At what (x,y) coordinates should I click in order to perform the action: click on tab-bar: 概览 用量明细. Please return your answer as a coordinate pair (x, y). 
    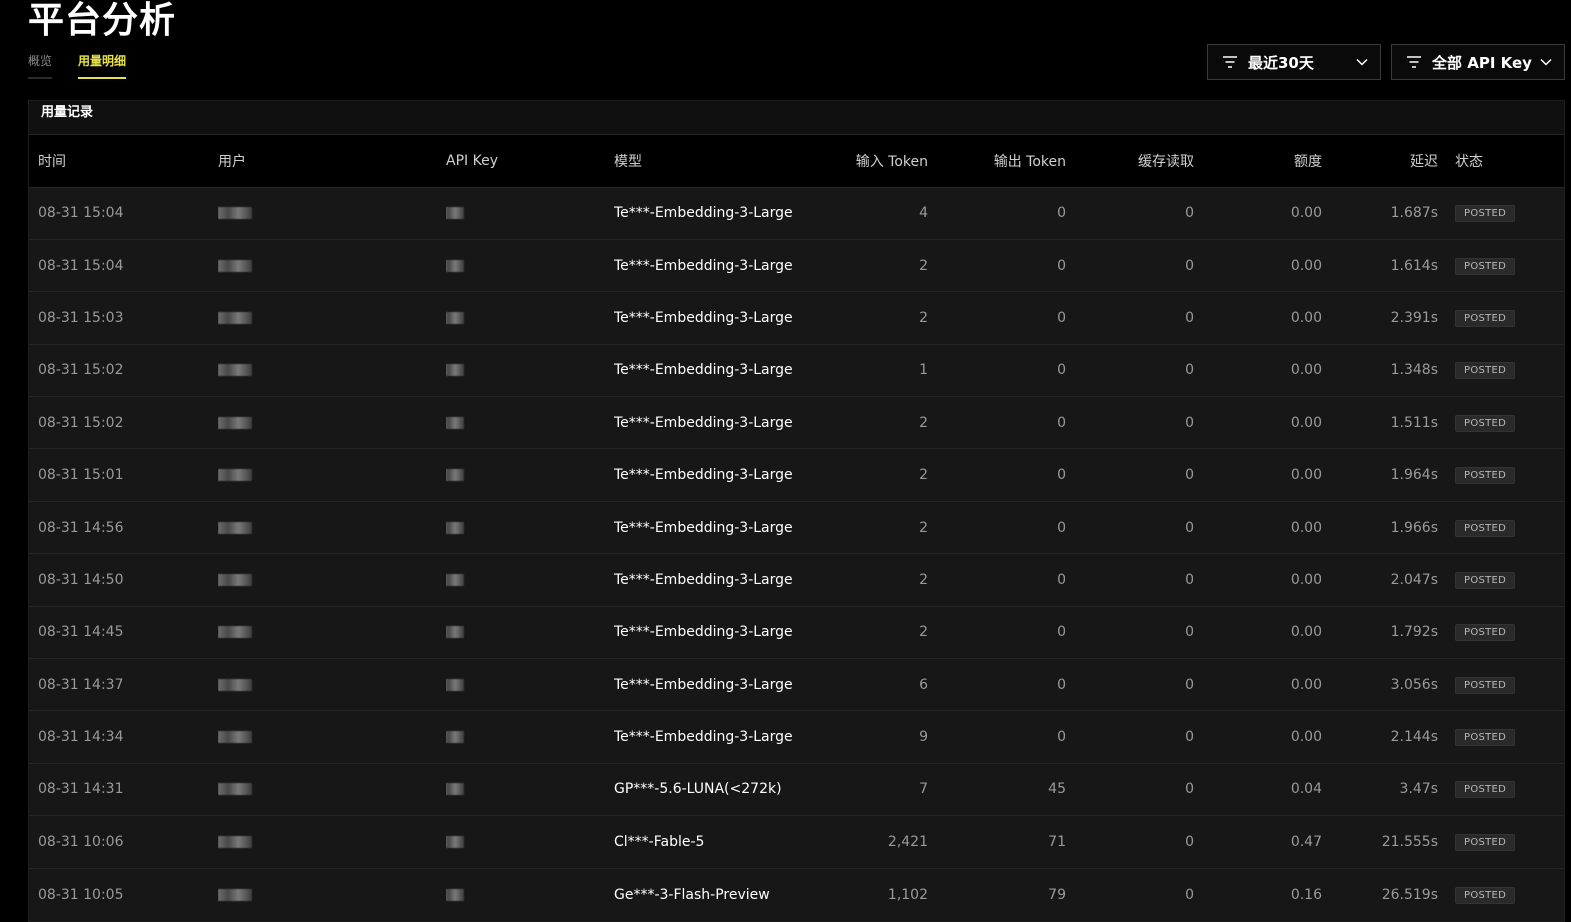
    Looking at the image, I should click on (77, 65).